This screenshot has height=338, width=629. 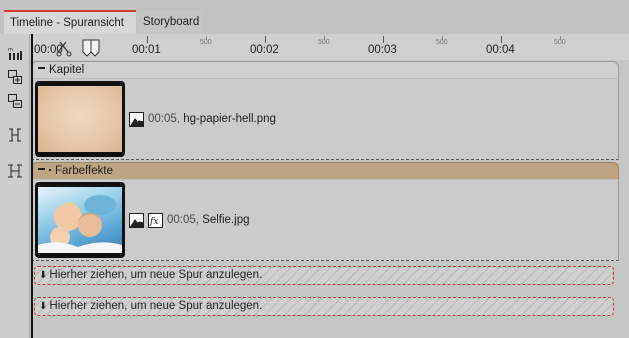 I want to click on remove-track-icon, so click(x=15, y=101).